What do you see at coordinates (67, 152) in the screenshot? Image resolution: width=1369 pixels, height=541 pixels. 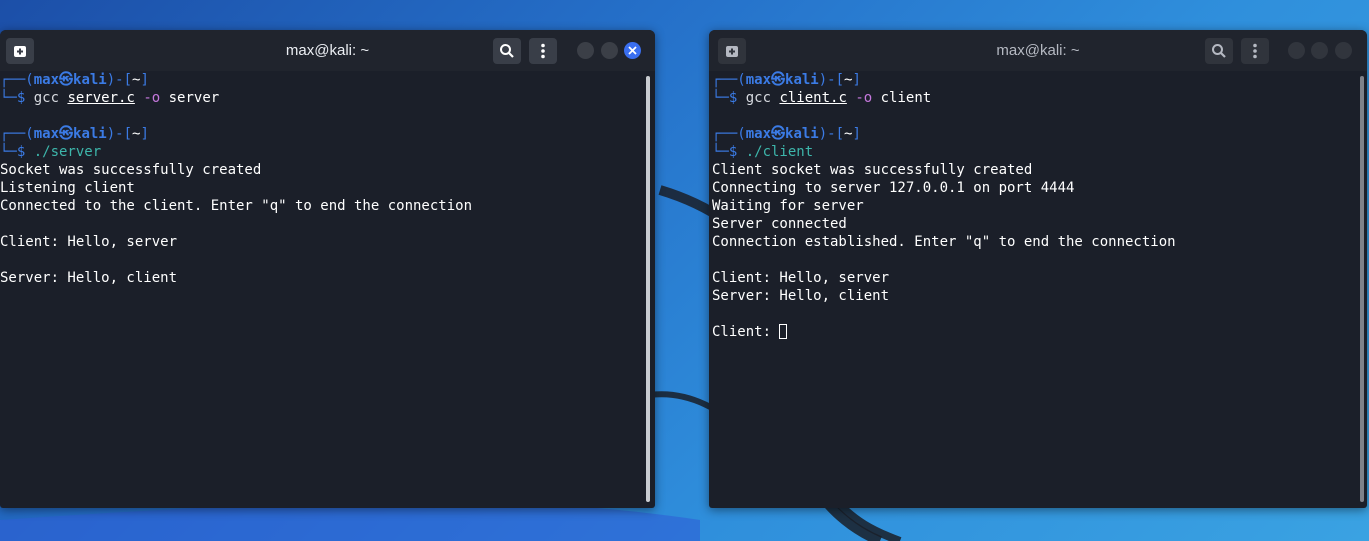 I see `command-name: ./server` at bounding box center [67, 152].